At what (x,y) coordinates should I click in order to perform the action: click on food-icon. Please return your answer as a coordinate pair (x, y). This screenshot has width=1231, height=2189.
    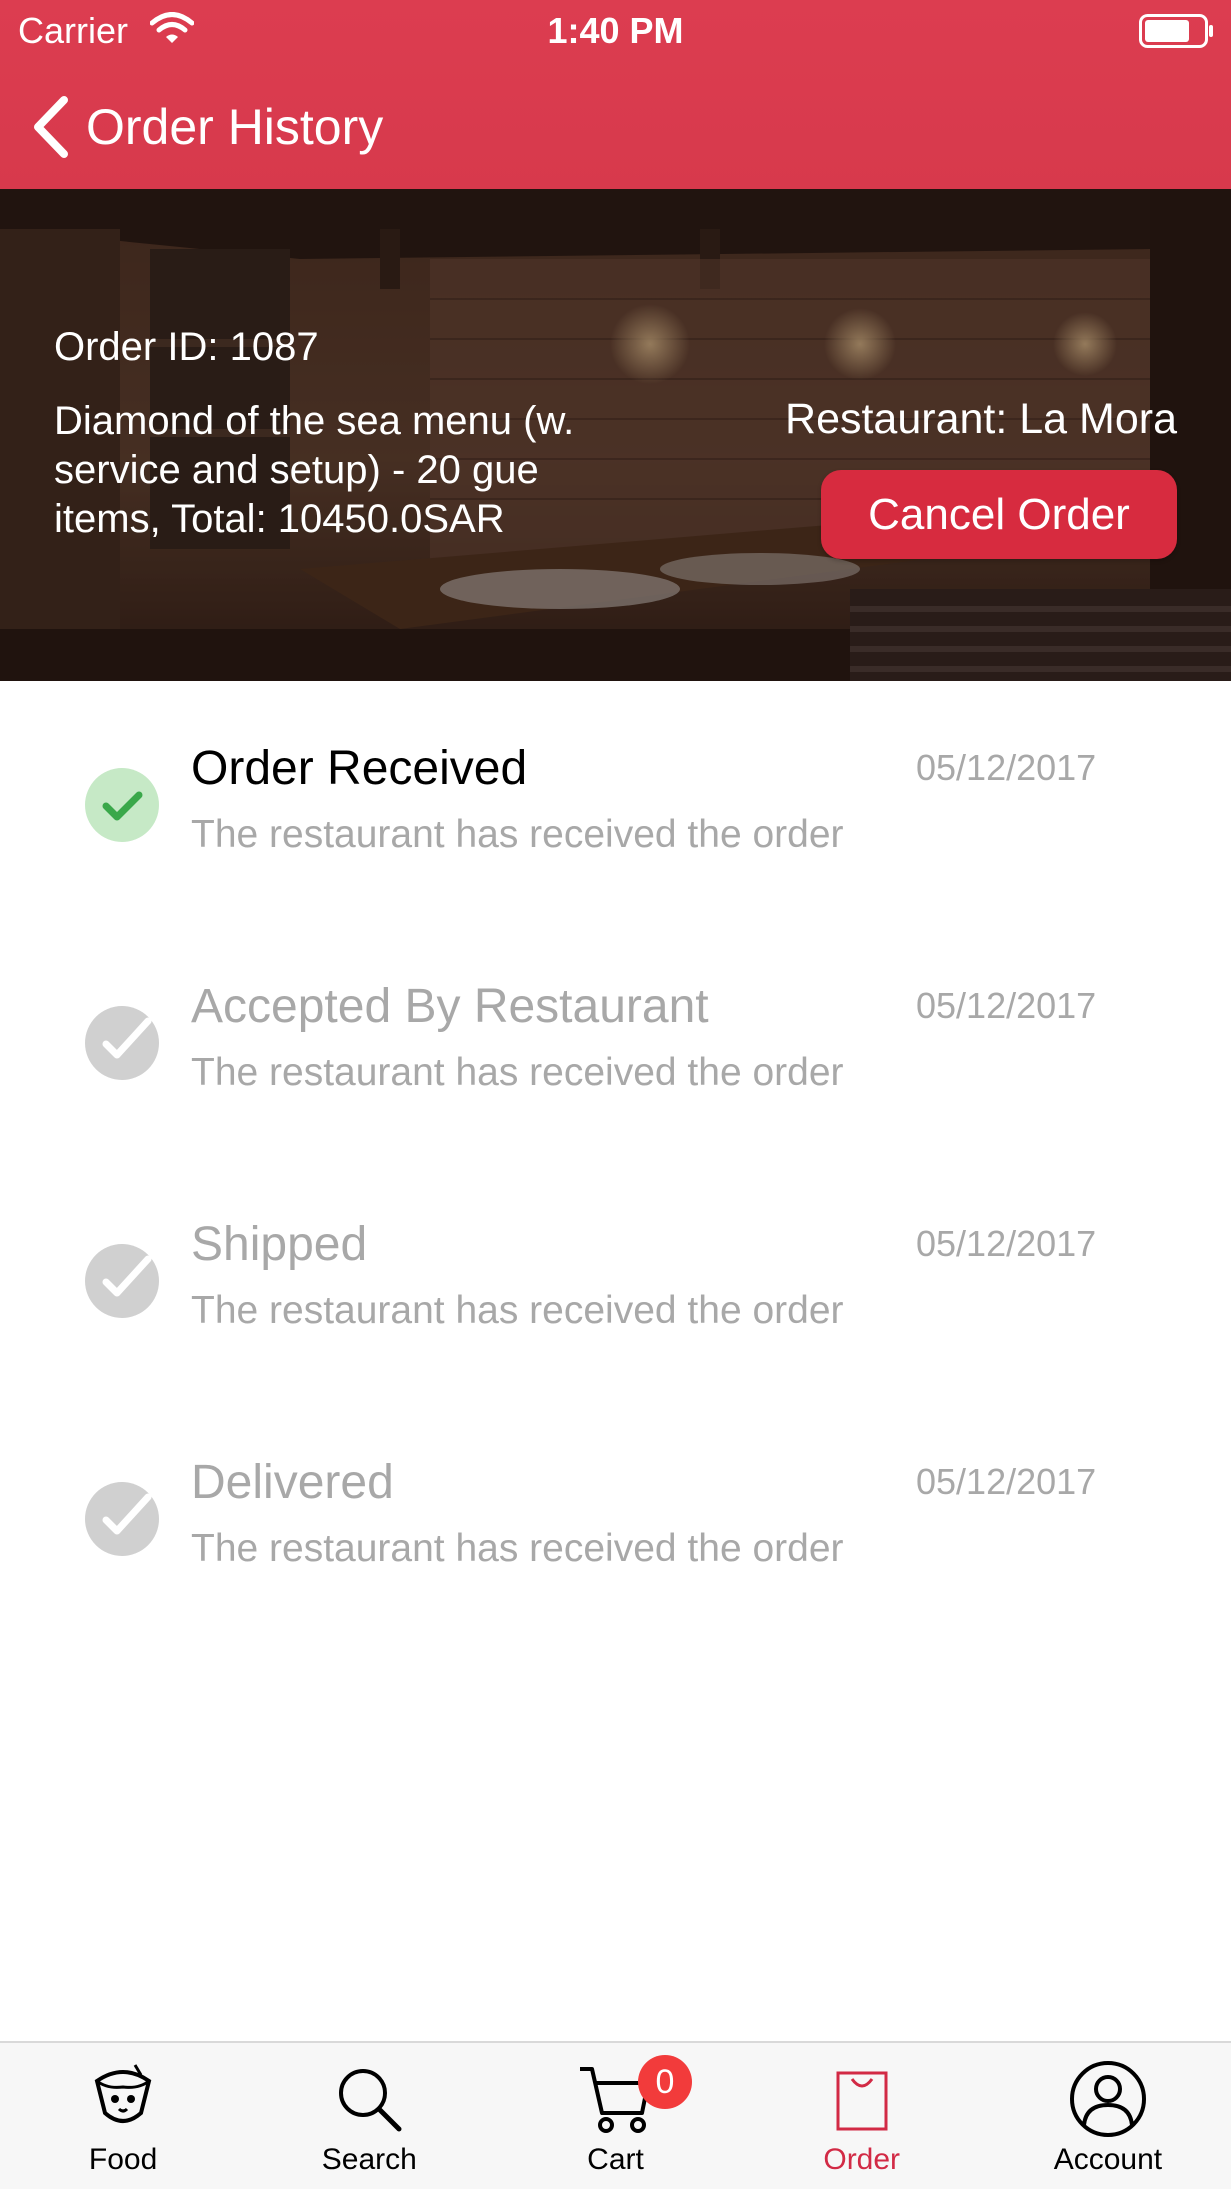
    Looking at the image, I should click on (123, 2093).